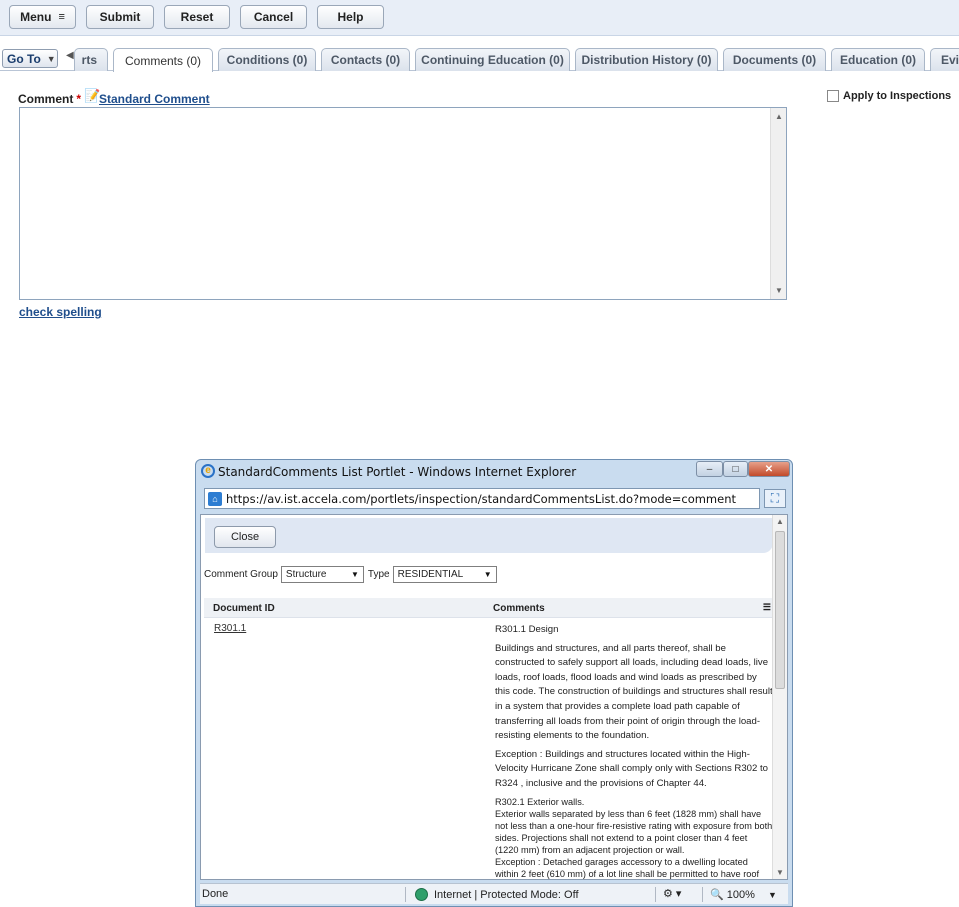 The width and height of the screenshot is (959, 907). Describe the element at coordinates (767, 607) in the screenshot. I see `column-menu-icon: ☰` at that location.